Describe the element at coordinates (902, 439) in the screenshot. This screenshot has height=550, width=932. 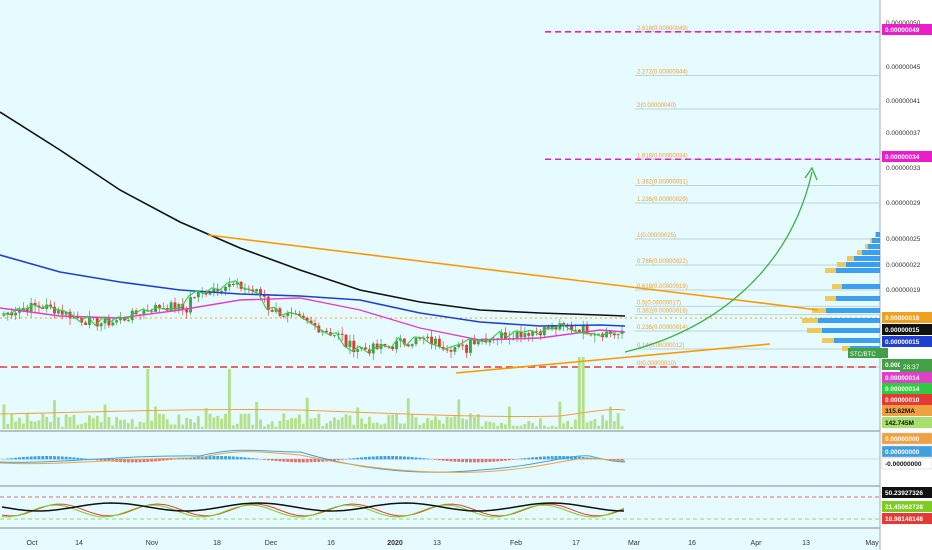
I see `macd-badge-text: 0.00000000` at that location.